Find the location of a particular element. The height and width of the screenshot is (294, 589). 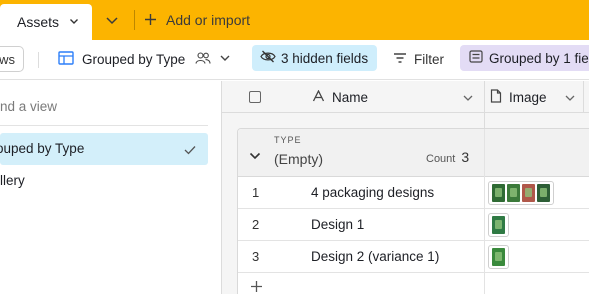

group-count: Count 3 is located at coordinates (447, 157).